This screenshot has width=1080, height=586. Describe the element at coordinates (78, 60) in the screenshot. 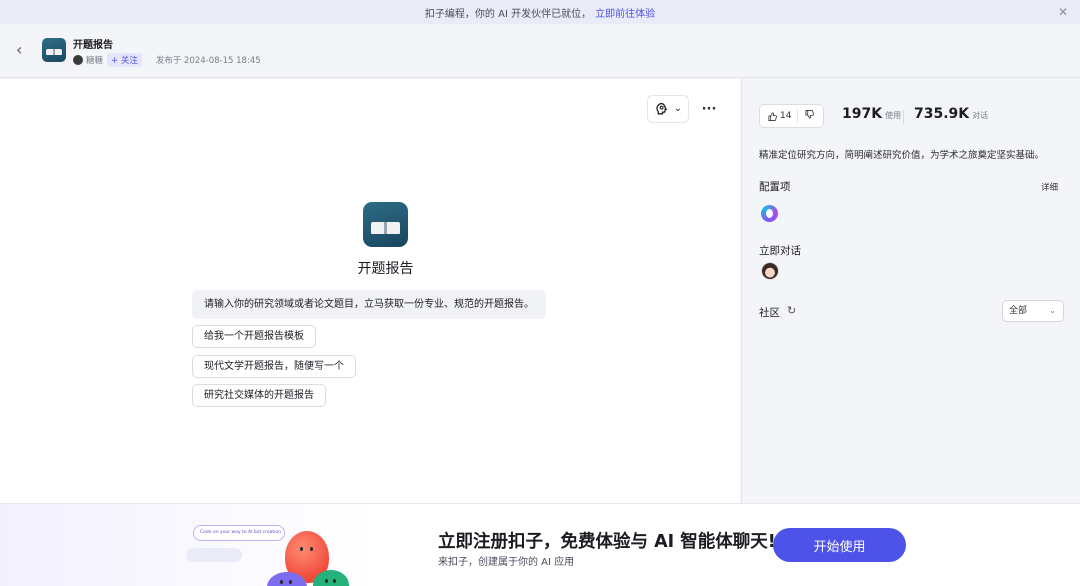

I see `author-avatar` at that location.